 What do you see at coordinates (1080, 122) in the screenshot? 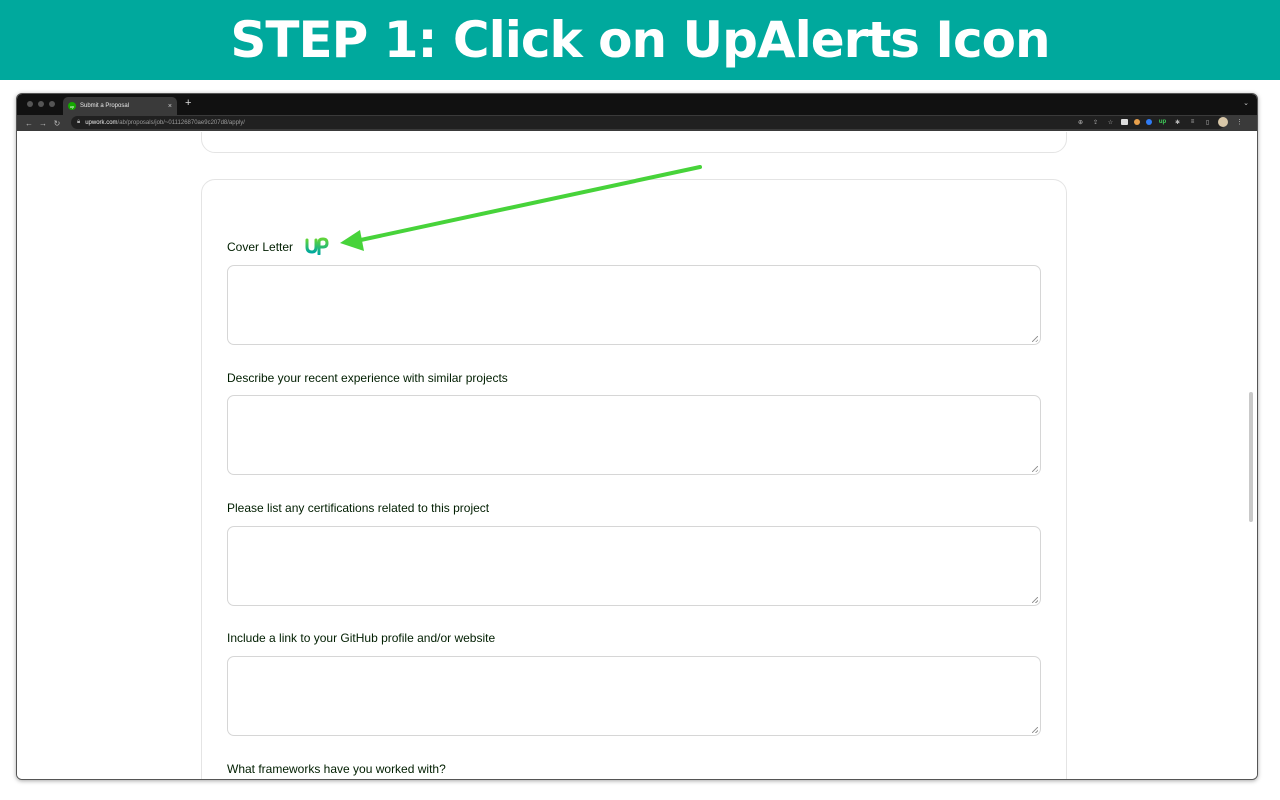
I see `zoom-icon: ⊕` at bounding box center [1080, 122].